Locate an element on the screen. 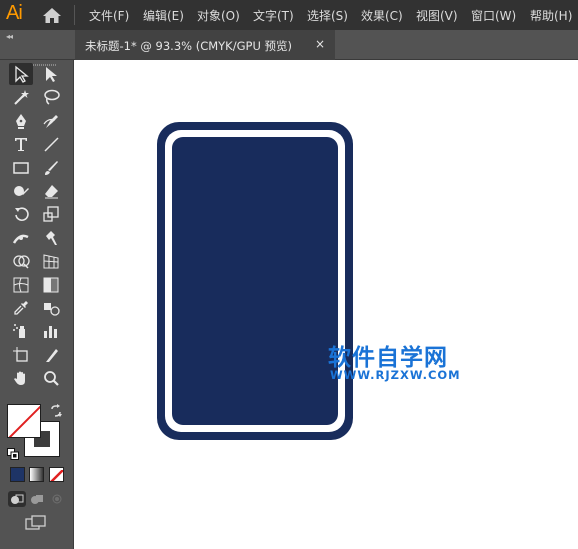 The width and height of the screenshot is (578, 549). blend-tool-button is located at coordinates (51, 308).